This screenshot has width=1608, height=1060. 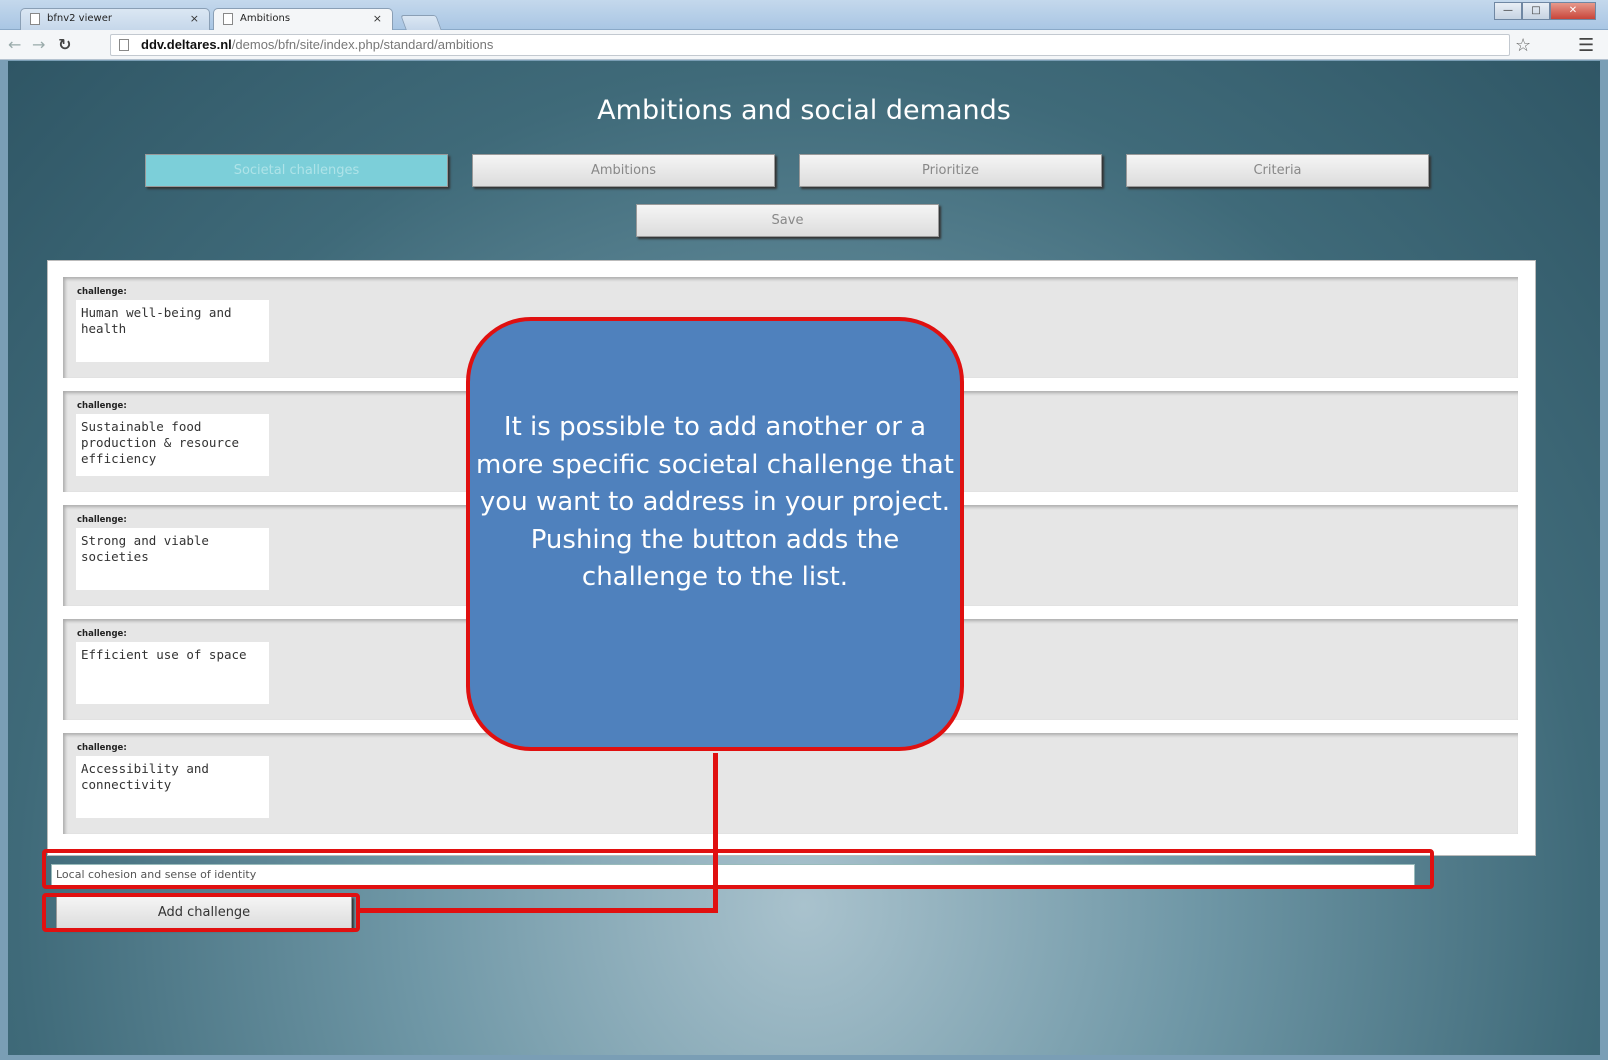 I want to click on window-controls: — □ ✕, so click(x=1545, y=11).